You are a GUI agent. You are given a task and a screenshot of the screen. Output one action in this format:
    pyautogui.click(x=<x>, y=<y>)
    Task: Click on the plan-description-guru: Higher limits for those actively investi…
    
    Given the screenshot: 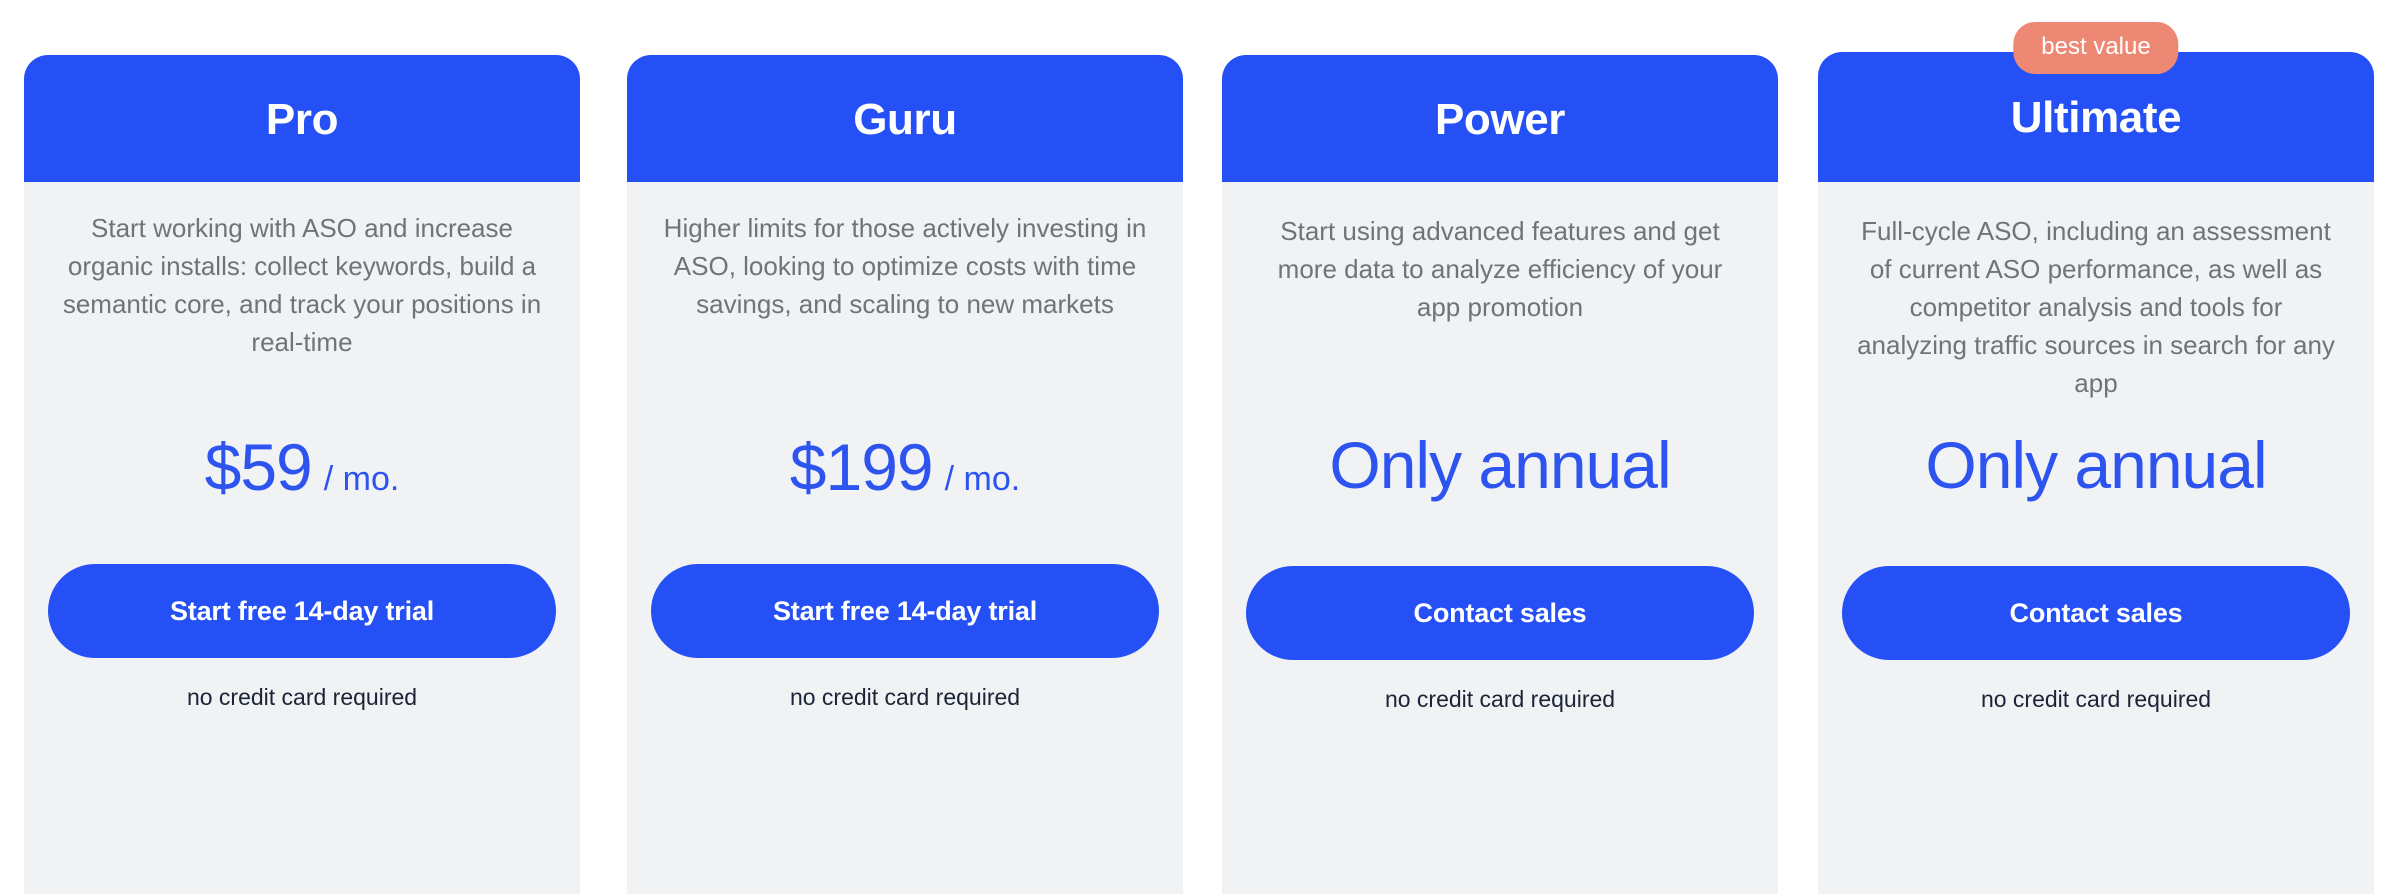 What is the action you would take?
    pyautogui.click(x=905, y=266)
    